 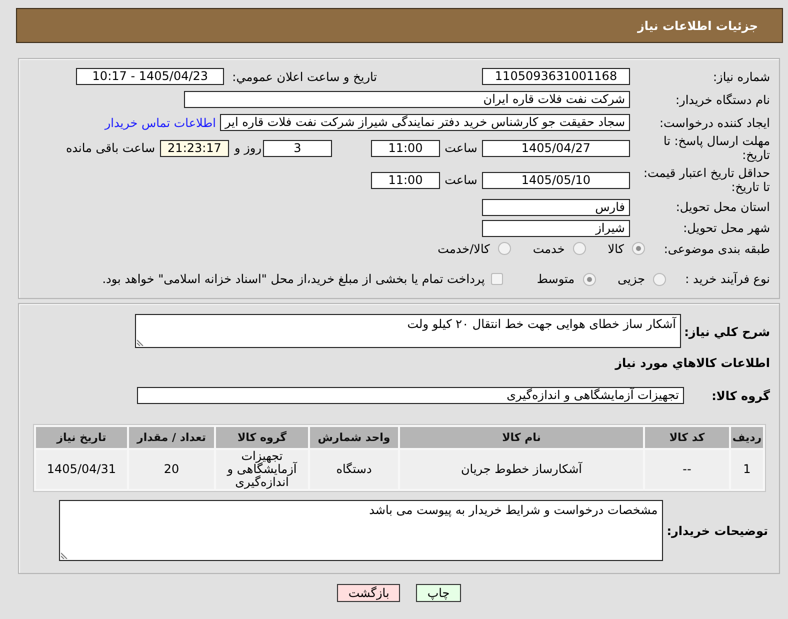 What do you see at coordinates (110, 148) in the screenshot?
I see `remaining-label: ساعت باقی مانده` at bounding box center [110, 148].